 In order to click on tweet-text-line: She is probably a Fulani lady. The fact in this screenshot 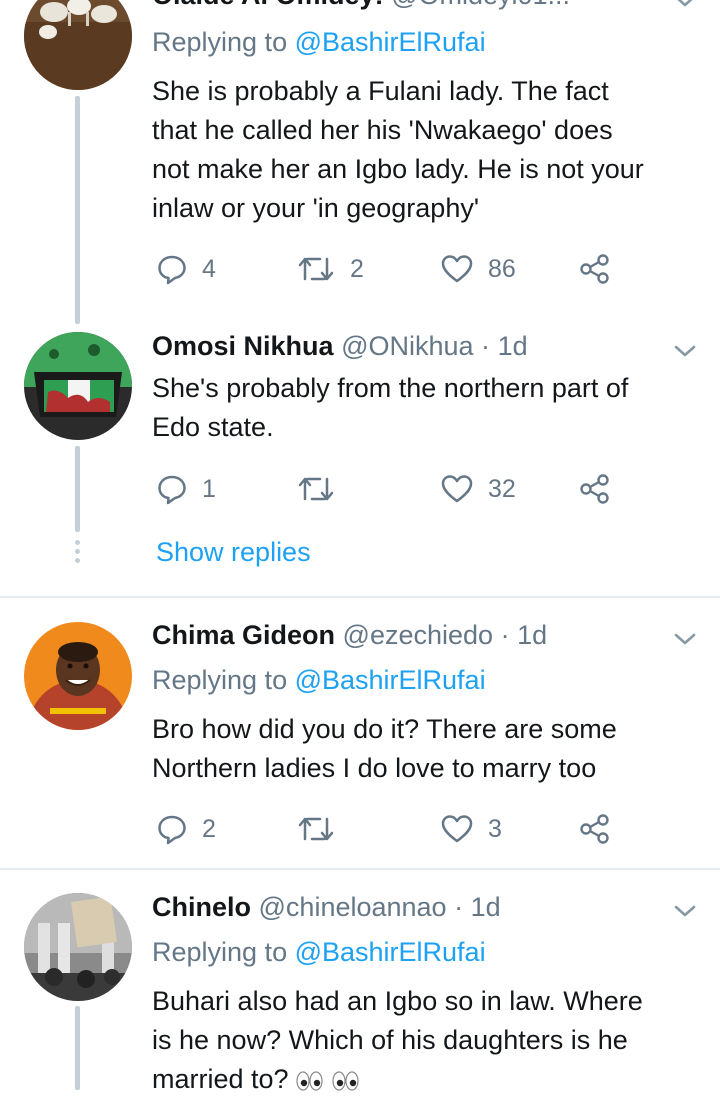, I will do `click(380, 91)`.